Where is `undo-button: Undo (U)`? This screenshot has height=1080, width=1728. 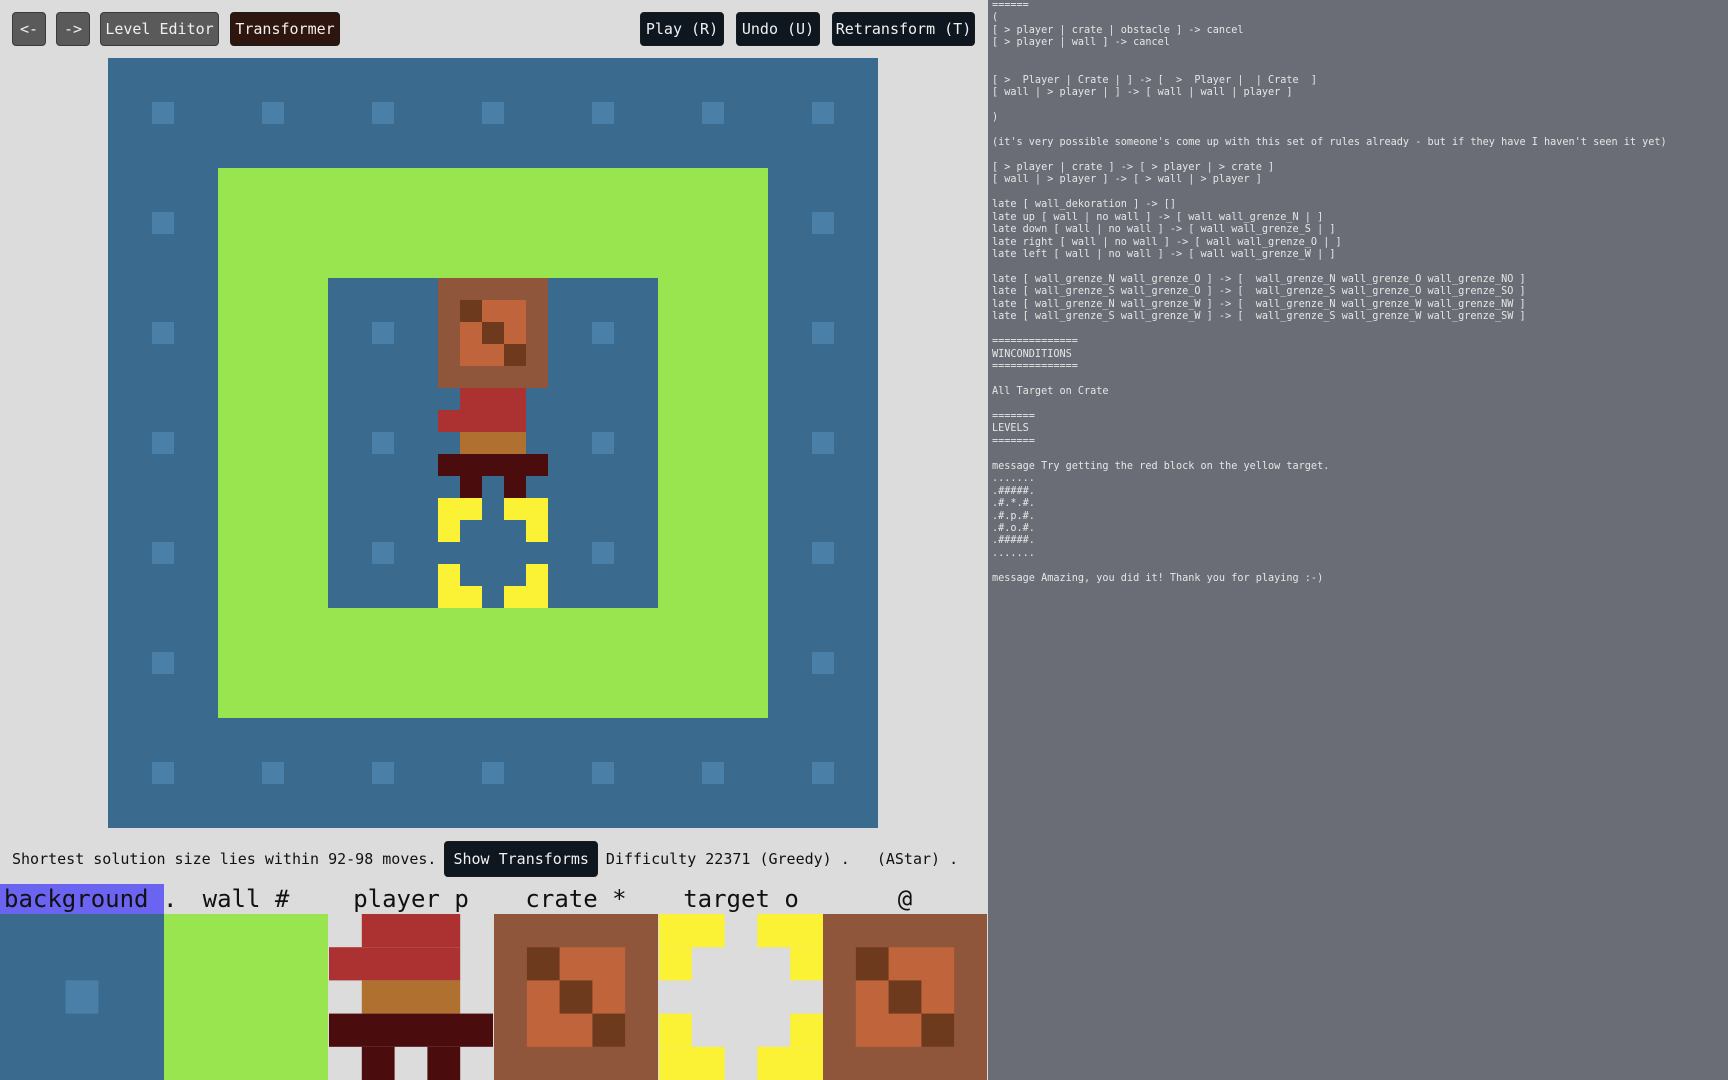
undo-button: Undo (U) is located at coordinates (778, 29).